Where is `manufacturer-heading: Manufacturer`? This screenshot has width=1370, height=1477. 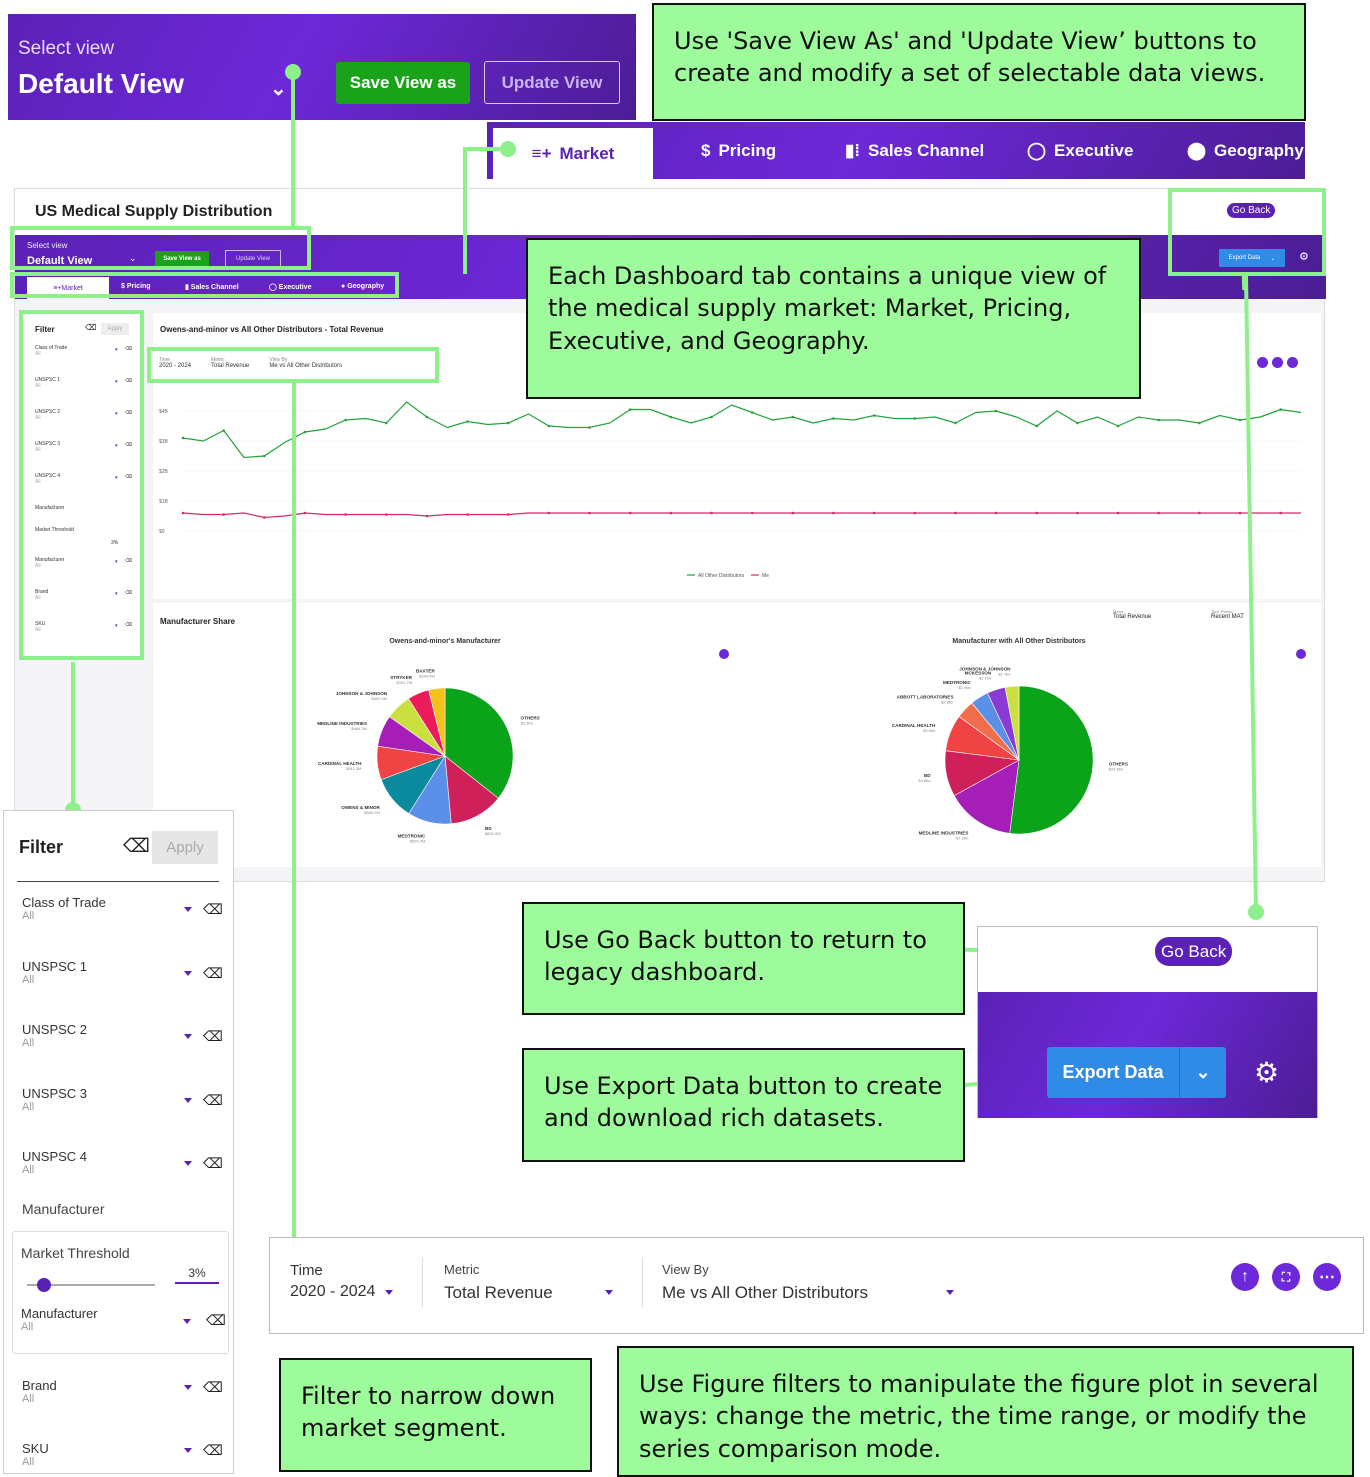 manufacturer-heading: Manufacturer is located at coordinates (63, 1209).